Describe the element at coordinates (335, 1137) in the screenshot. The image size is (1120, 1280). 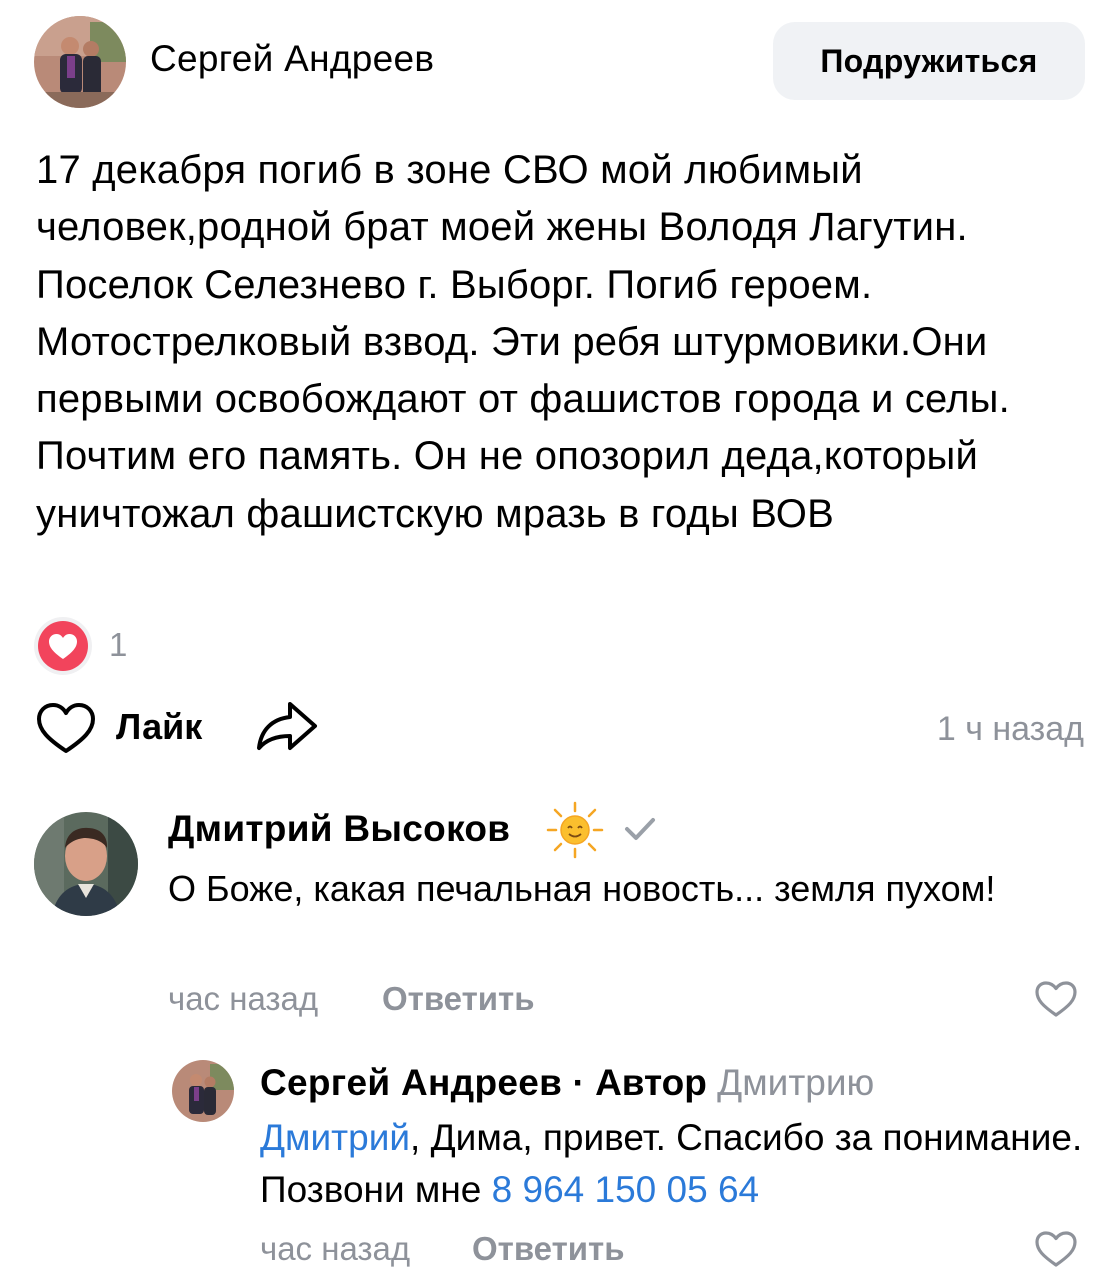
I see `mention-link: Дмитрий` at that location.